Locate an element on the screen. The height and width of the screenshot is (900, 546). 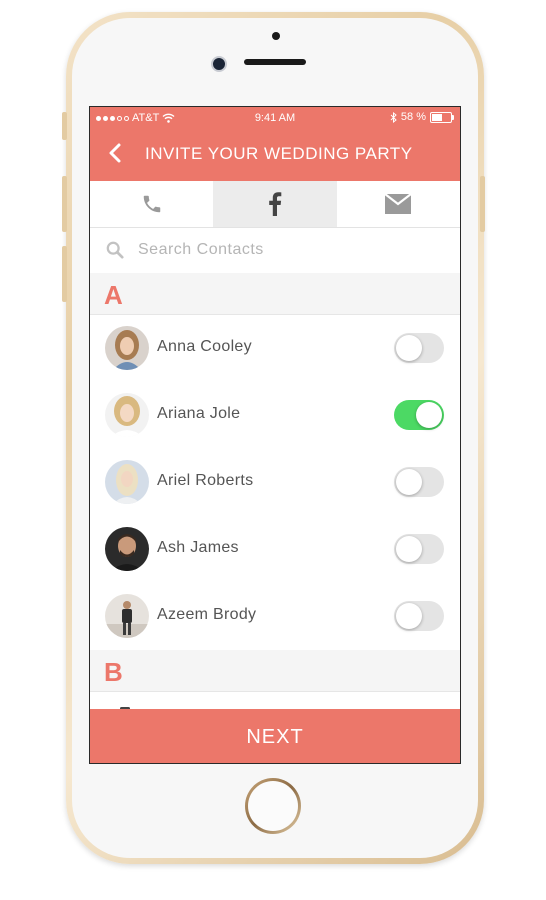
source-tabs is located at coordinates (275, 204).